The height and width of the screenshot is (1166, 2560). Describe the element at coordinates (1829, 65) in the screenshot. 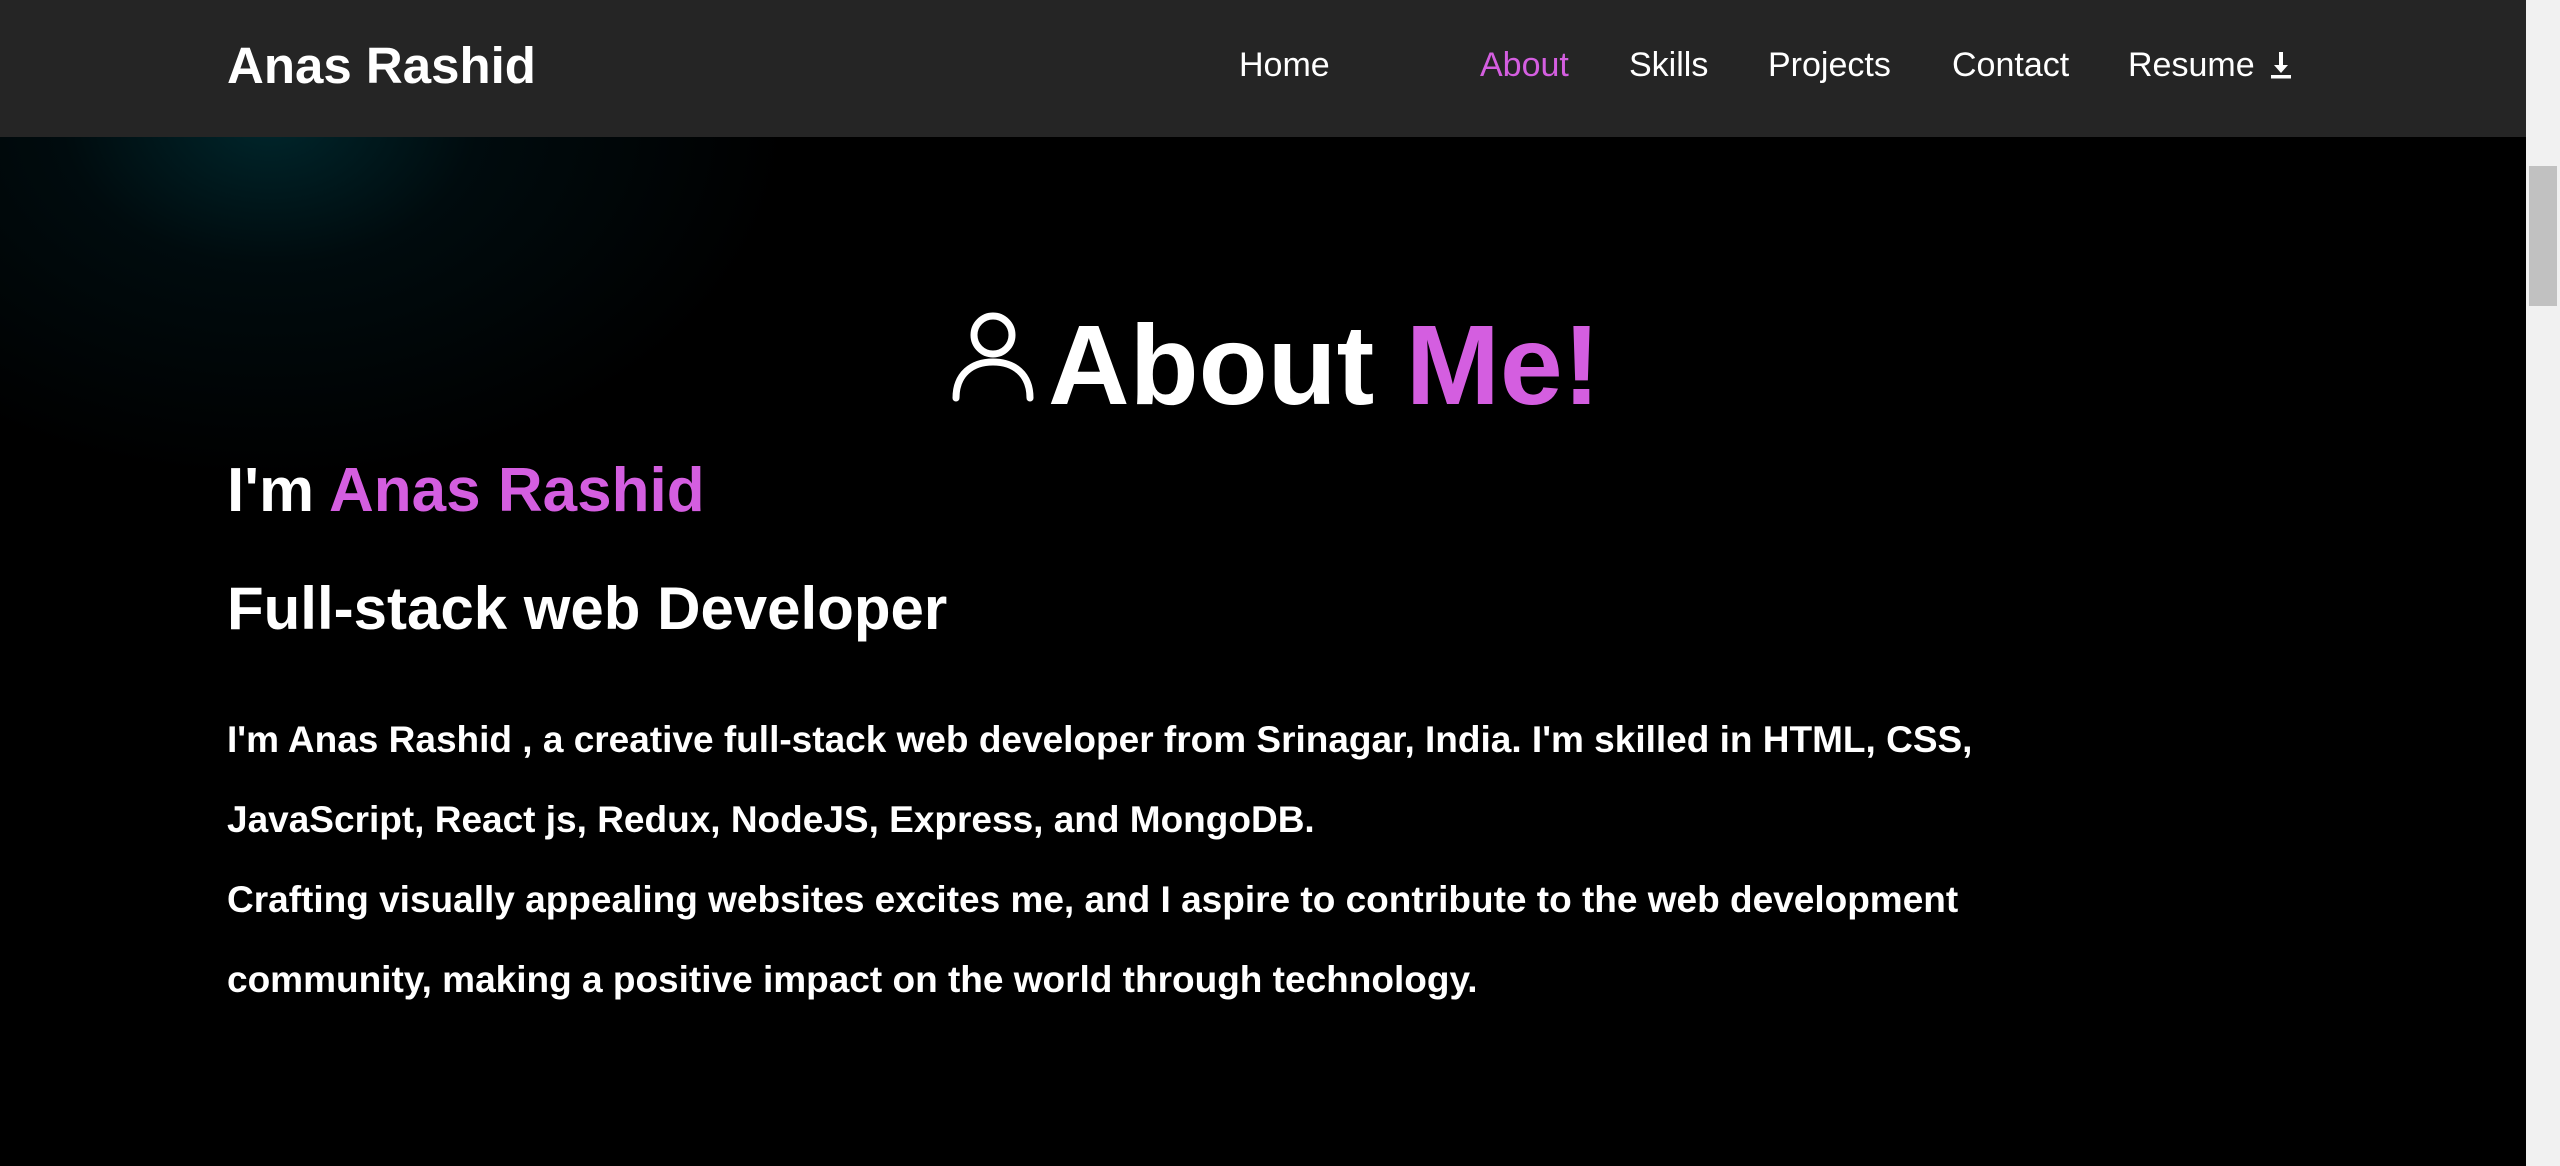

I see `nav-projects: Projects` at that location.